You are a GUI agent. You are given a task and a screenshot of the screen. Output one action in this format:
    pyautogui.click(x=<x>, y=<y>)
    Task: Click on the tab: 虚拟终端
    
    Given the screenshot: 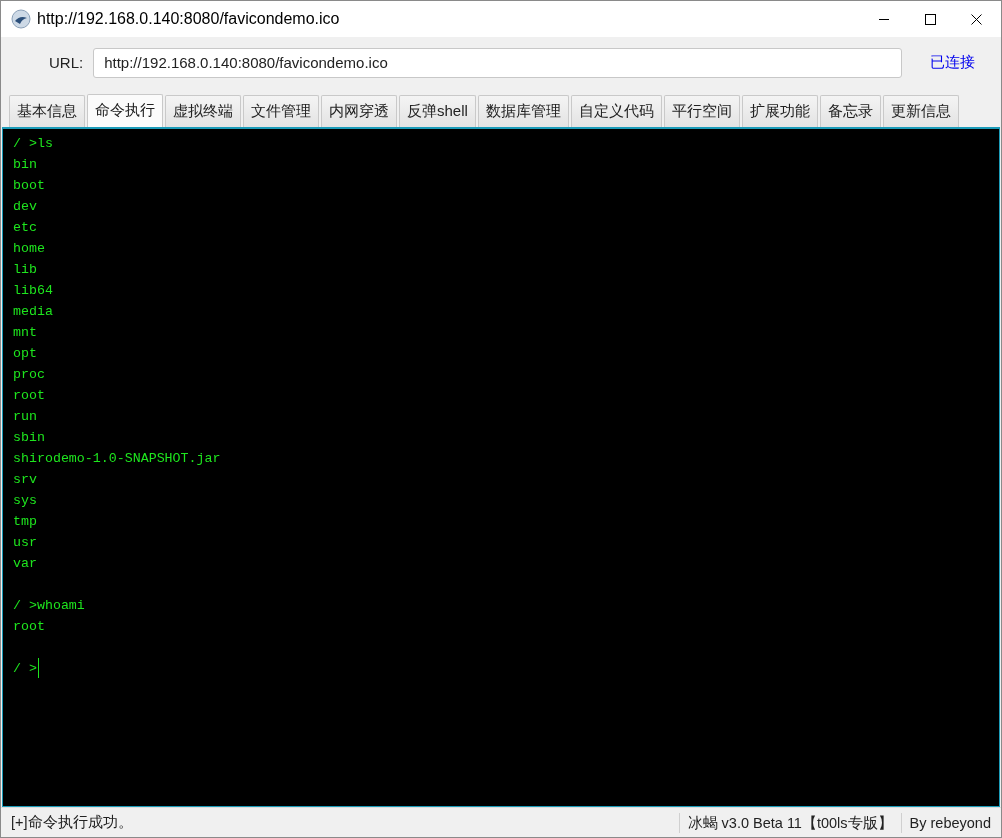 What is the action you would take?
    pyautogui.click(x=203, y=110)
    